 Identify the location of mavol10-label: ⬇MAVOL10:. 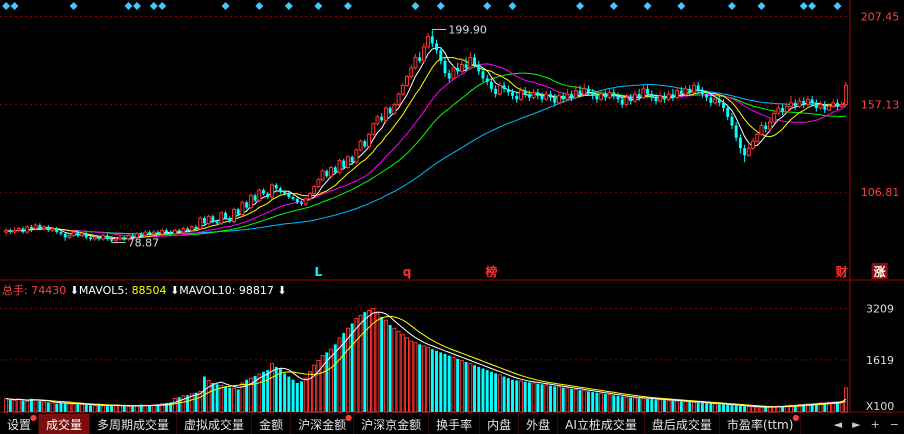
(204, 290).